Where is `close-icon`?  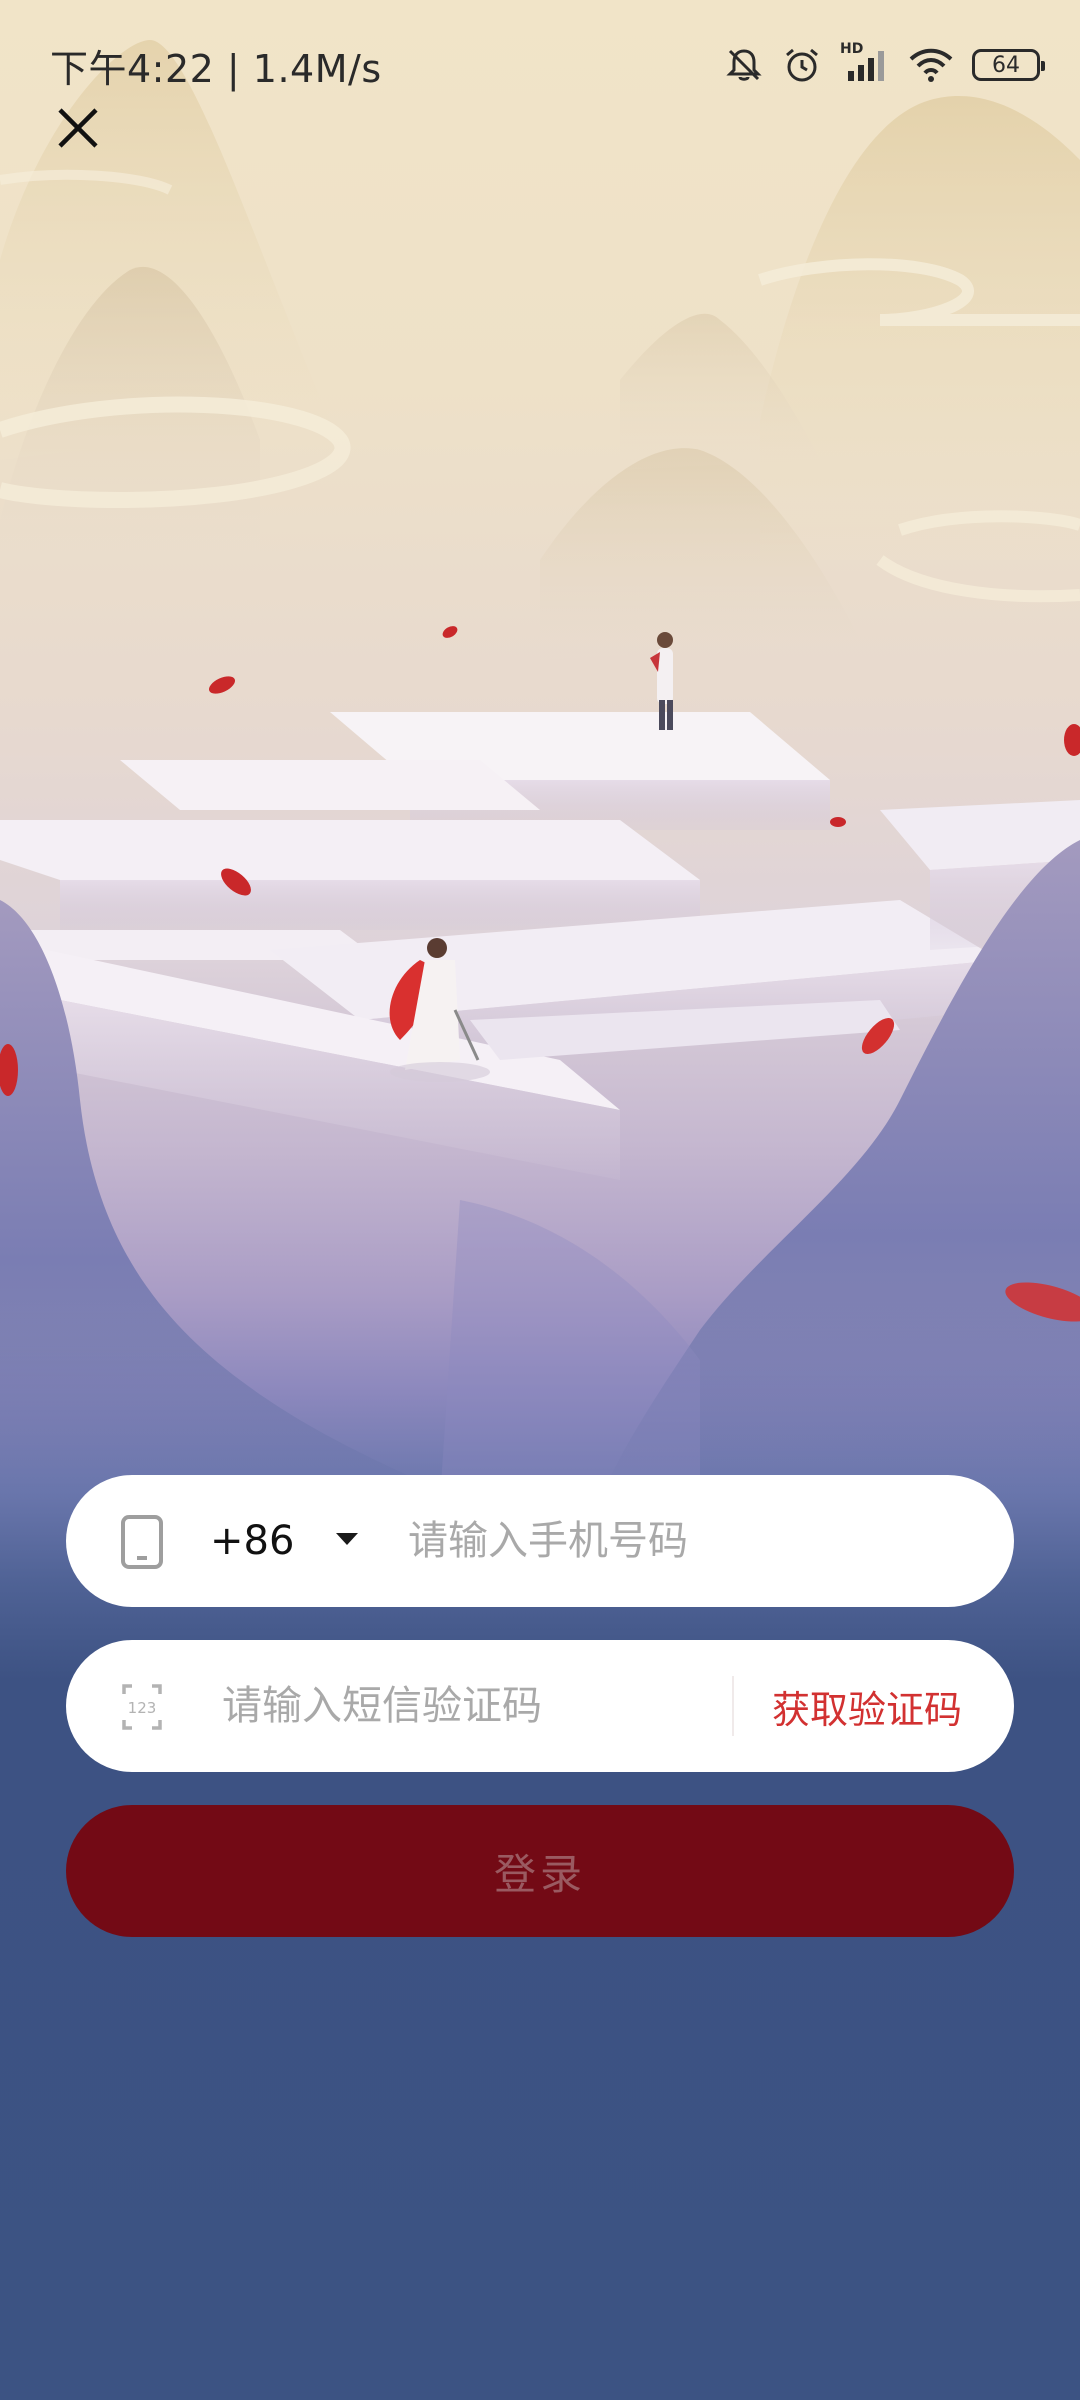 close-icon is located at coordinates (78, 128).